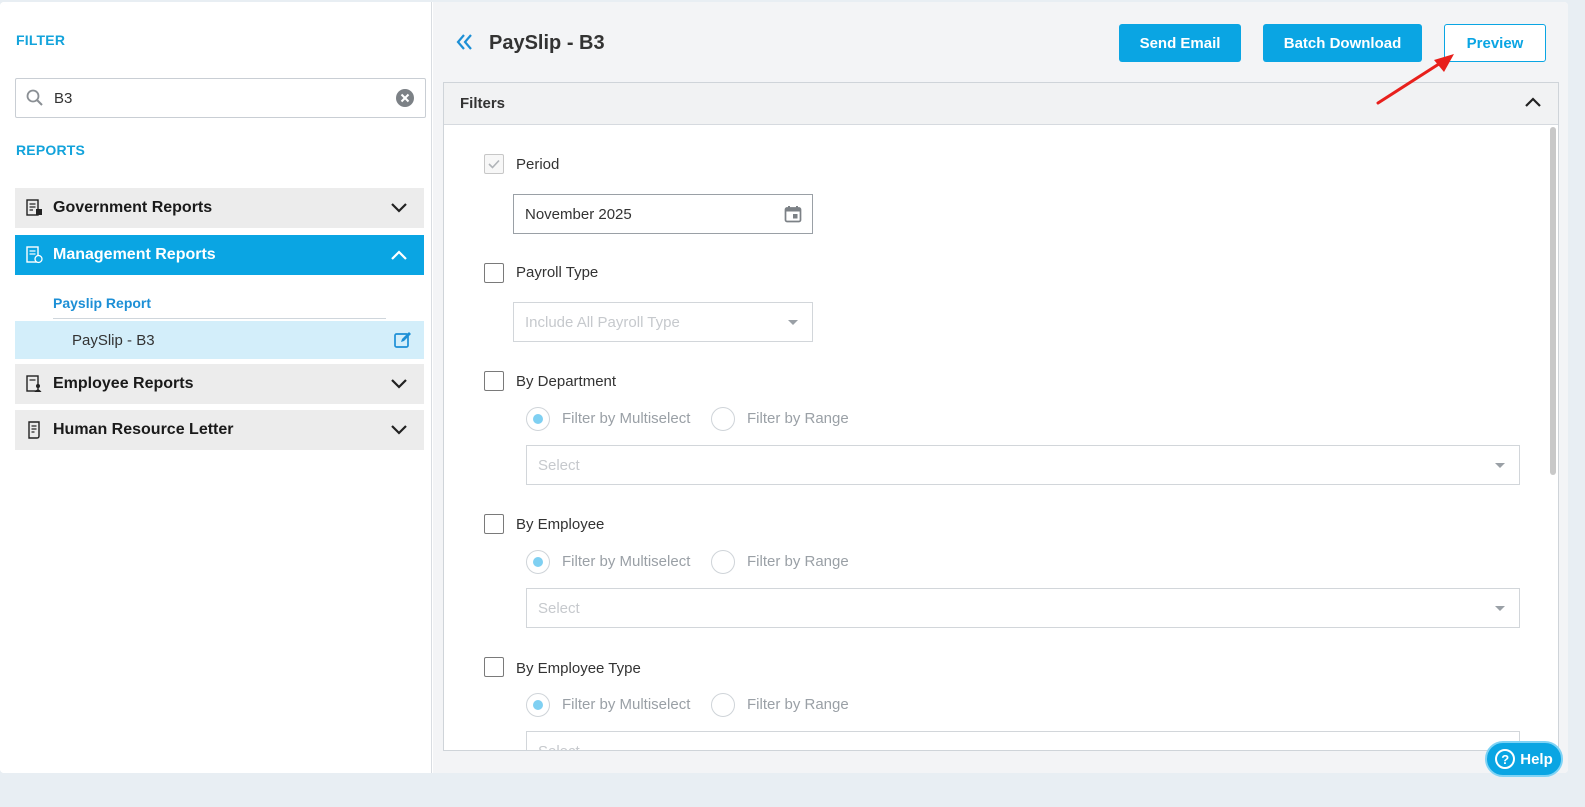  I want to click on employee-type-select: Select, so click(1023, 741).